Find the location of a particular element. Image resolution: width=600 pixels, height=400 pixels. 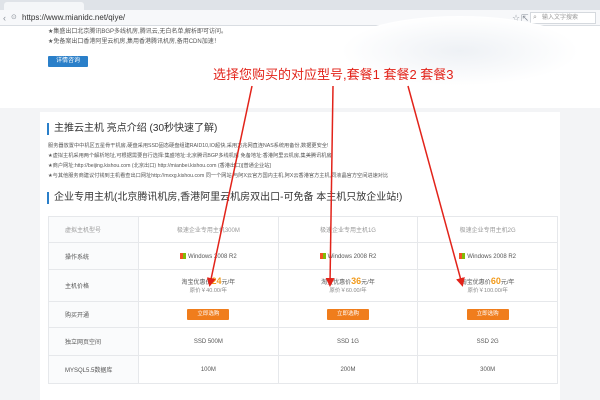

original-price: 原价￥100.00/年 is located at coordinates (487, 290).